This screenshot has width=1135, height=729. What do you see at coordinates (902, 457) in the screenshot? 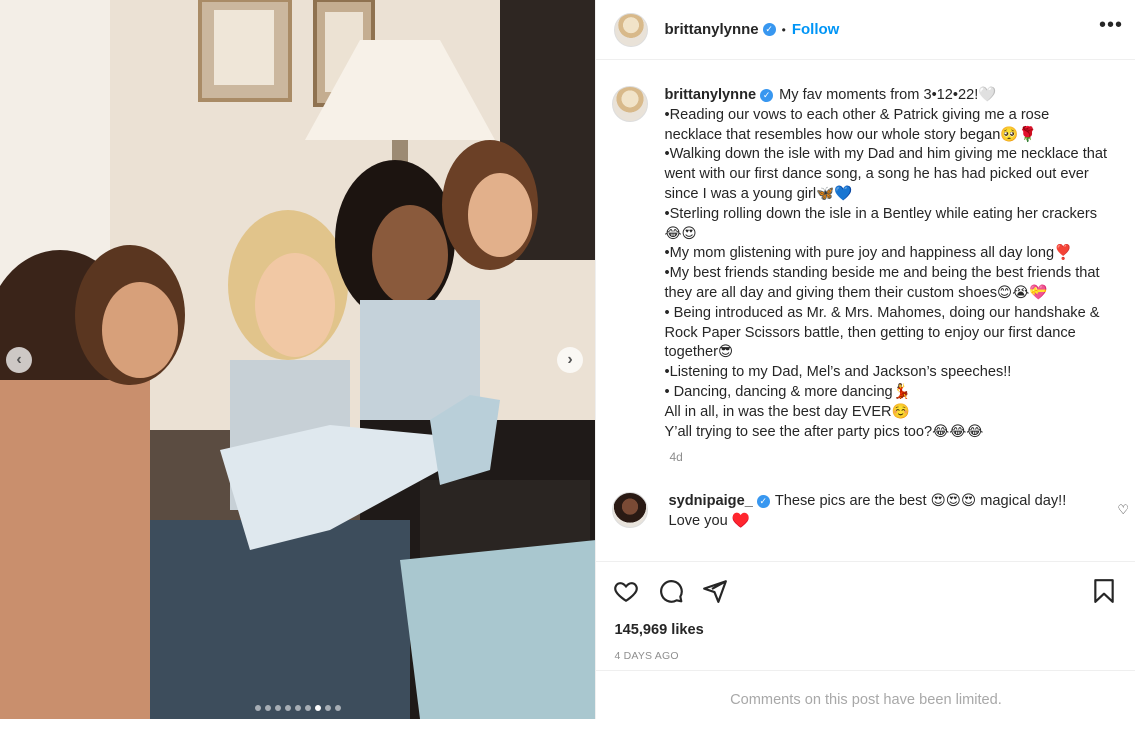
I see `caption-age: 4d` at bounding box center [902, 457].